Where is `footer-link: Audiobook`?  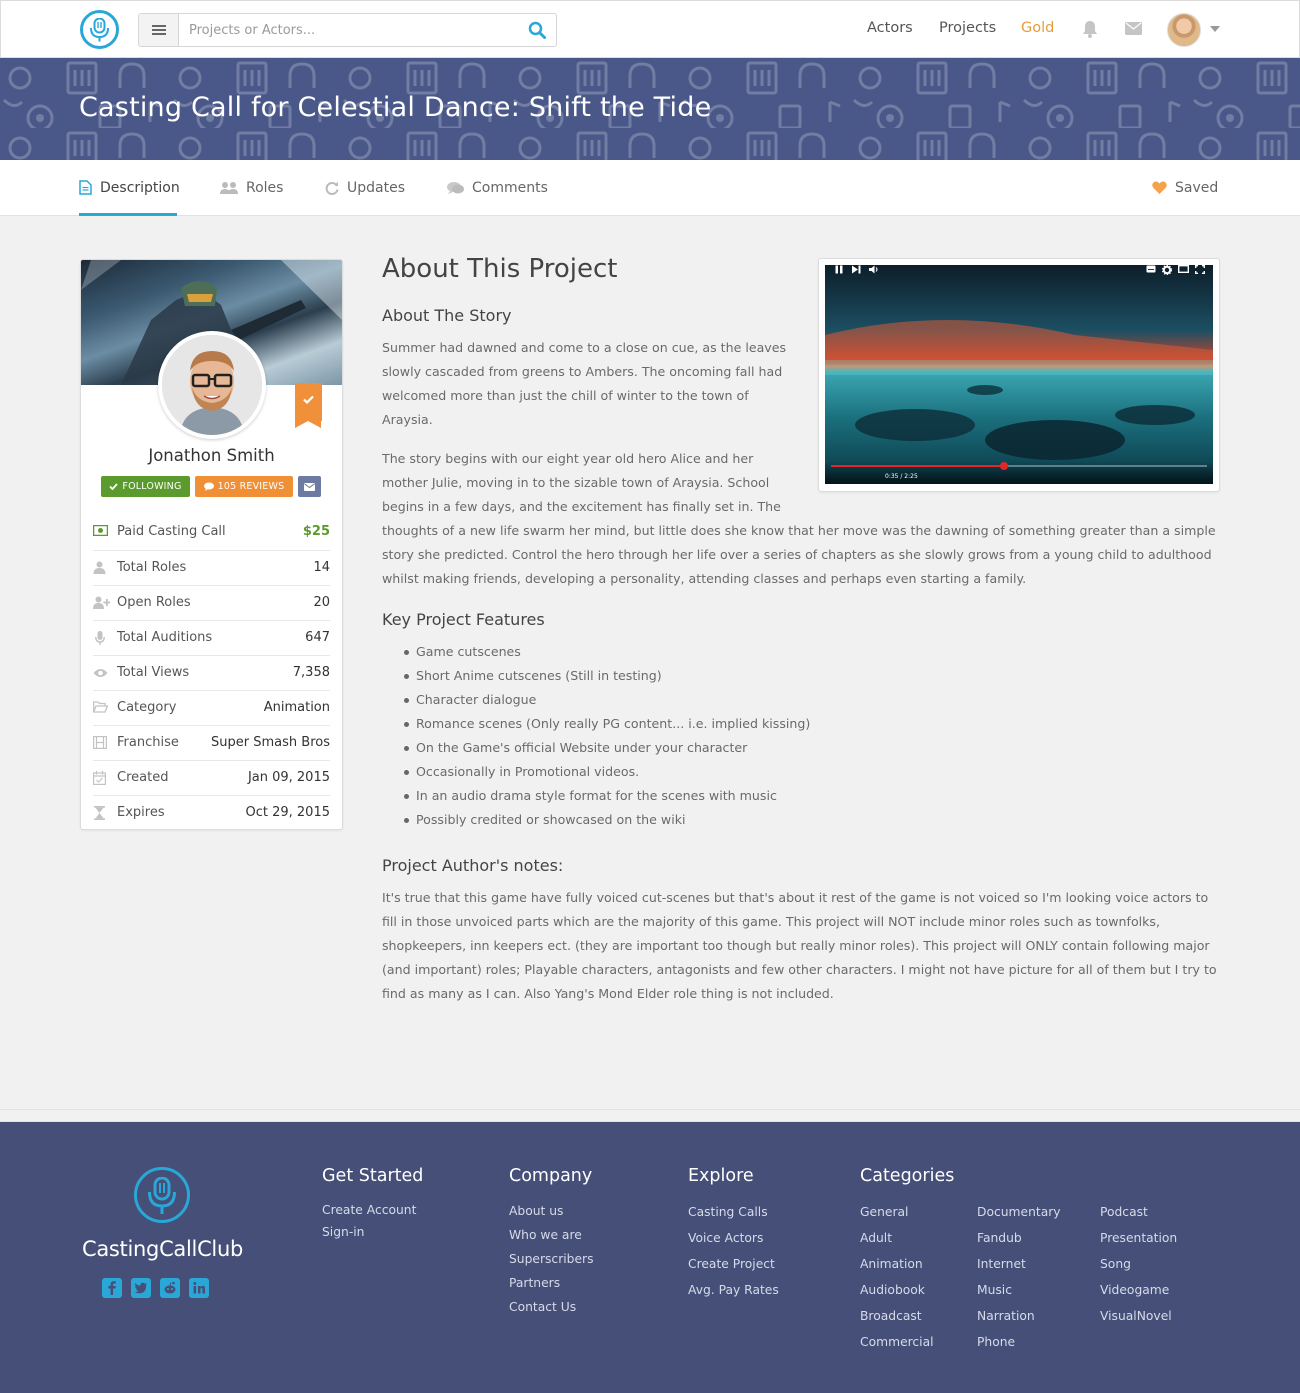 footer-link: Audiobook is located at coordinates (897, 1290).